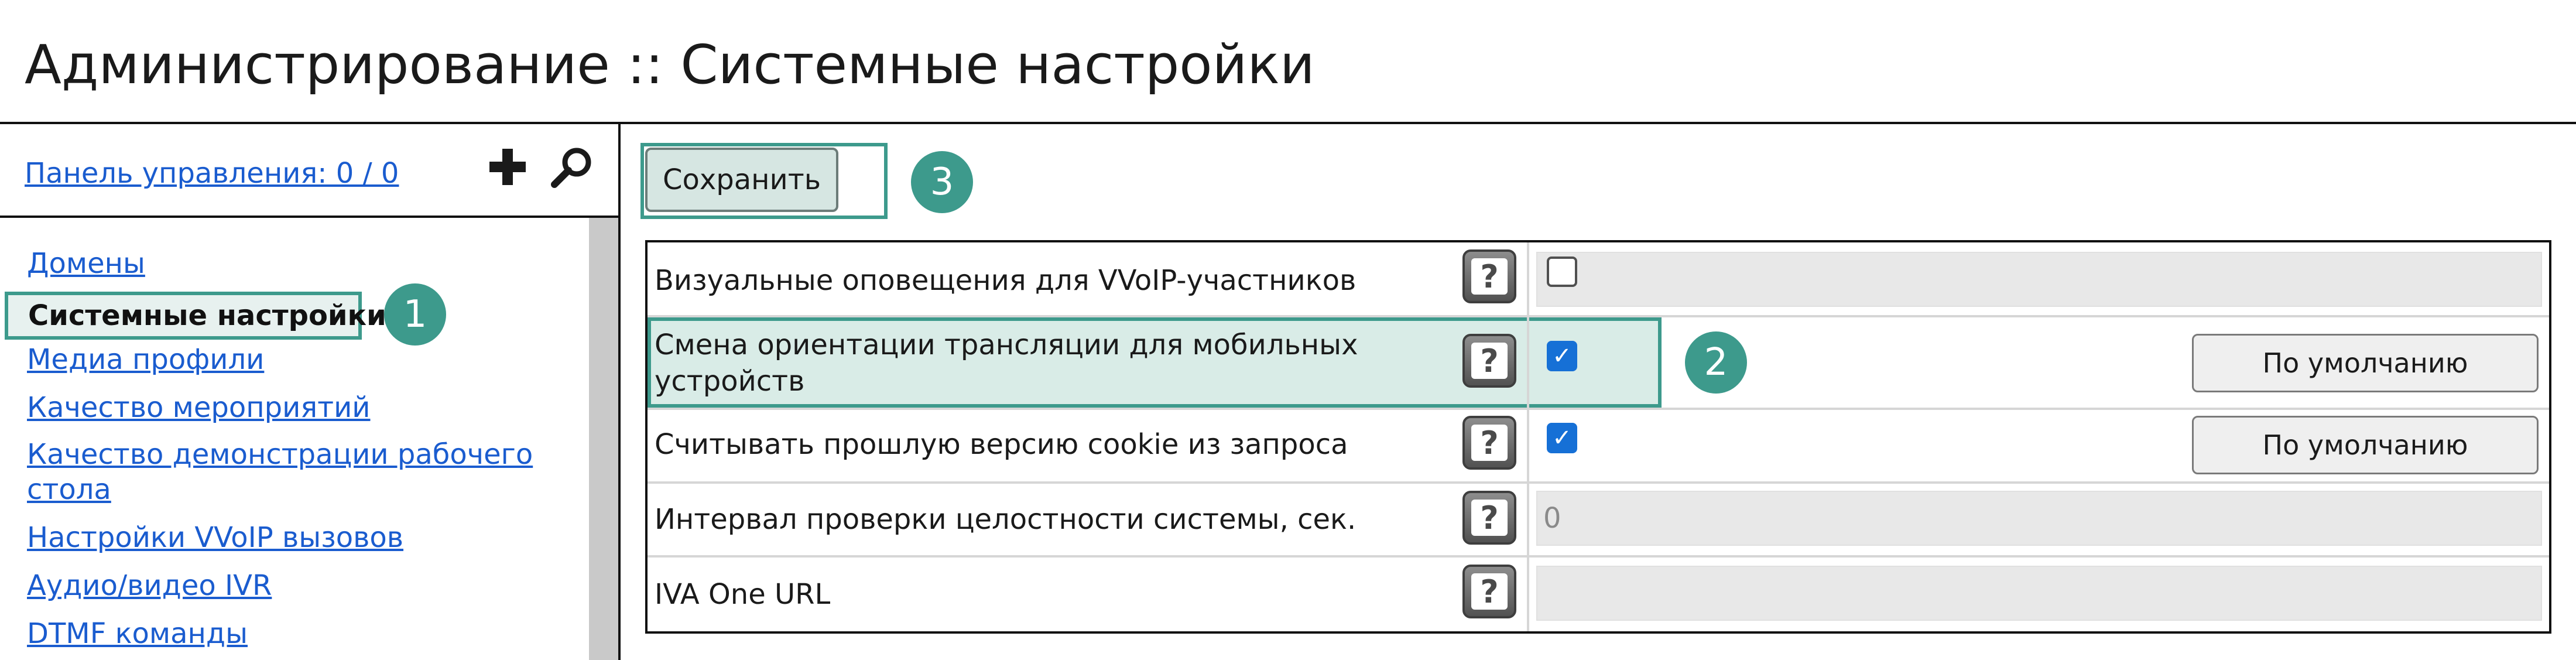 Image resolution: width=2576 pixels, height=660 pixels. Describe the element at coordinates (1562, 438) in the screenshot. I see `cookie-version-checkbox: ✓` at that location.